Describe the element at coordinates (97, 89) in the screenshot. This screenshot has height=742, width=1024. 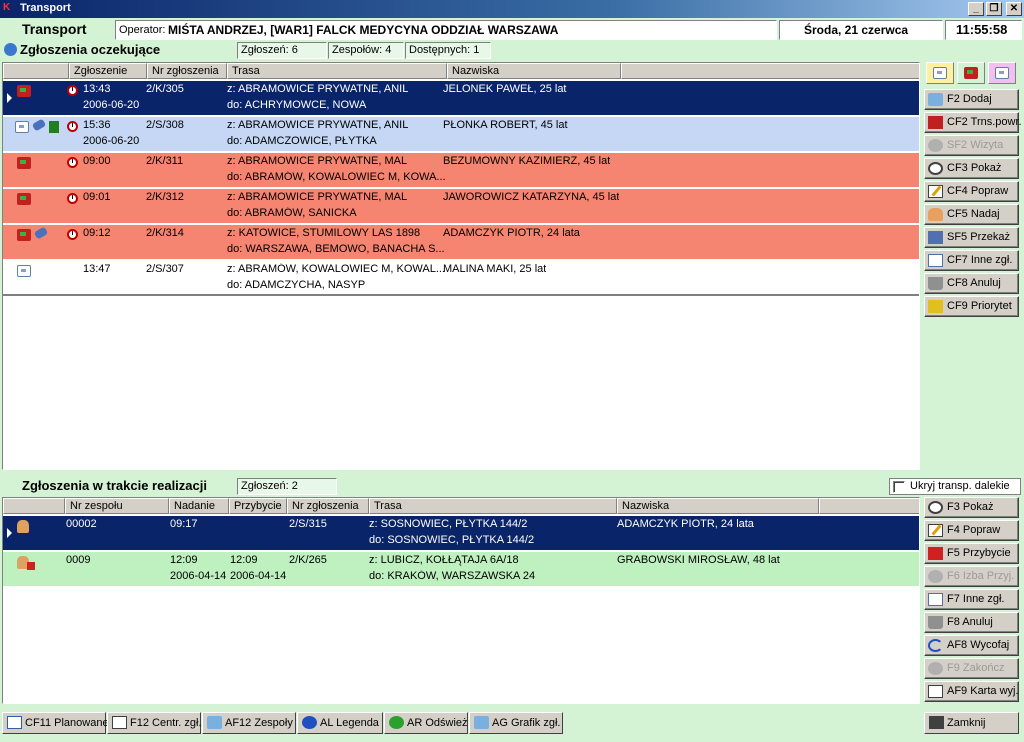
I see `row-time: 13:43` at that location.